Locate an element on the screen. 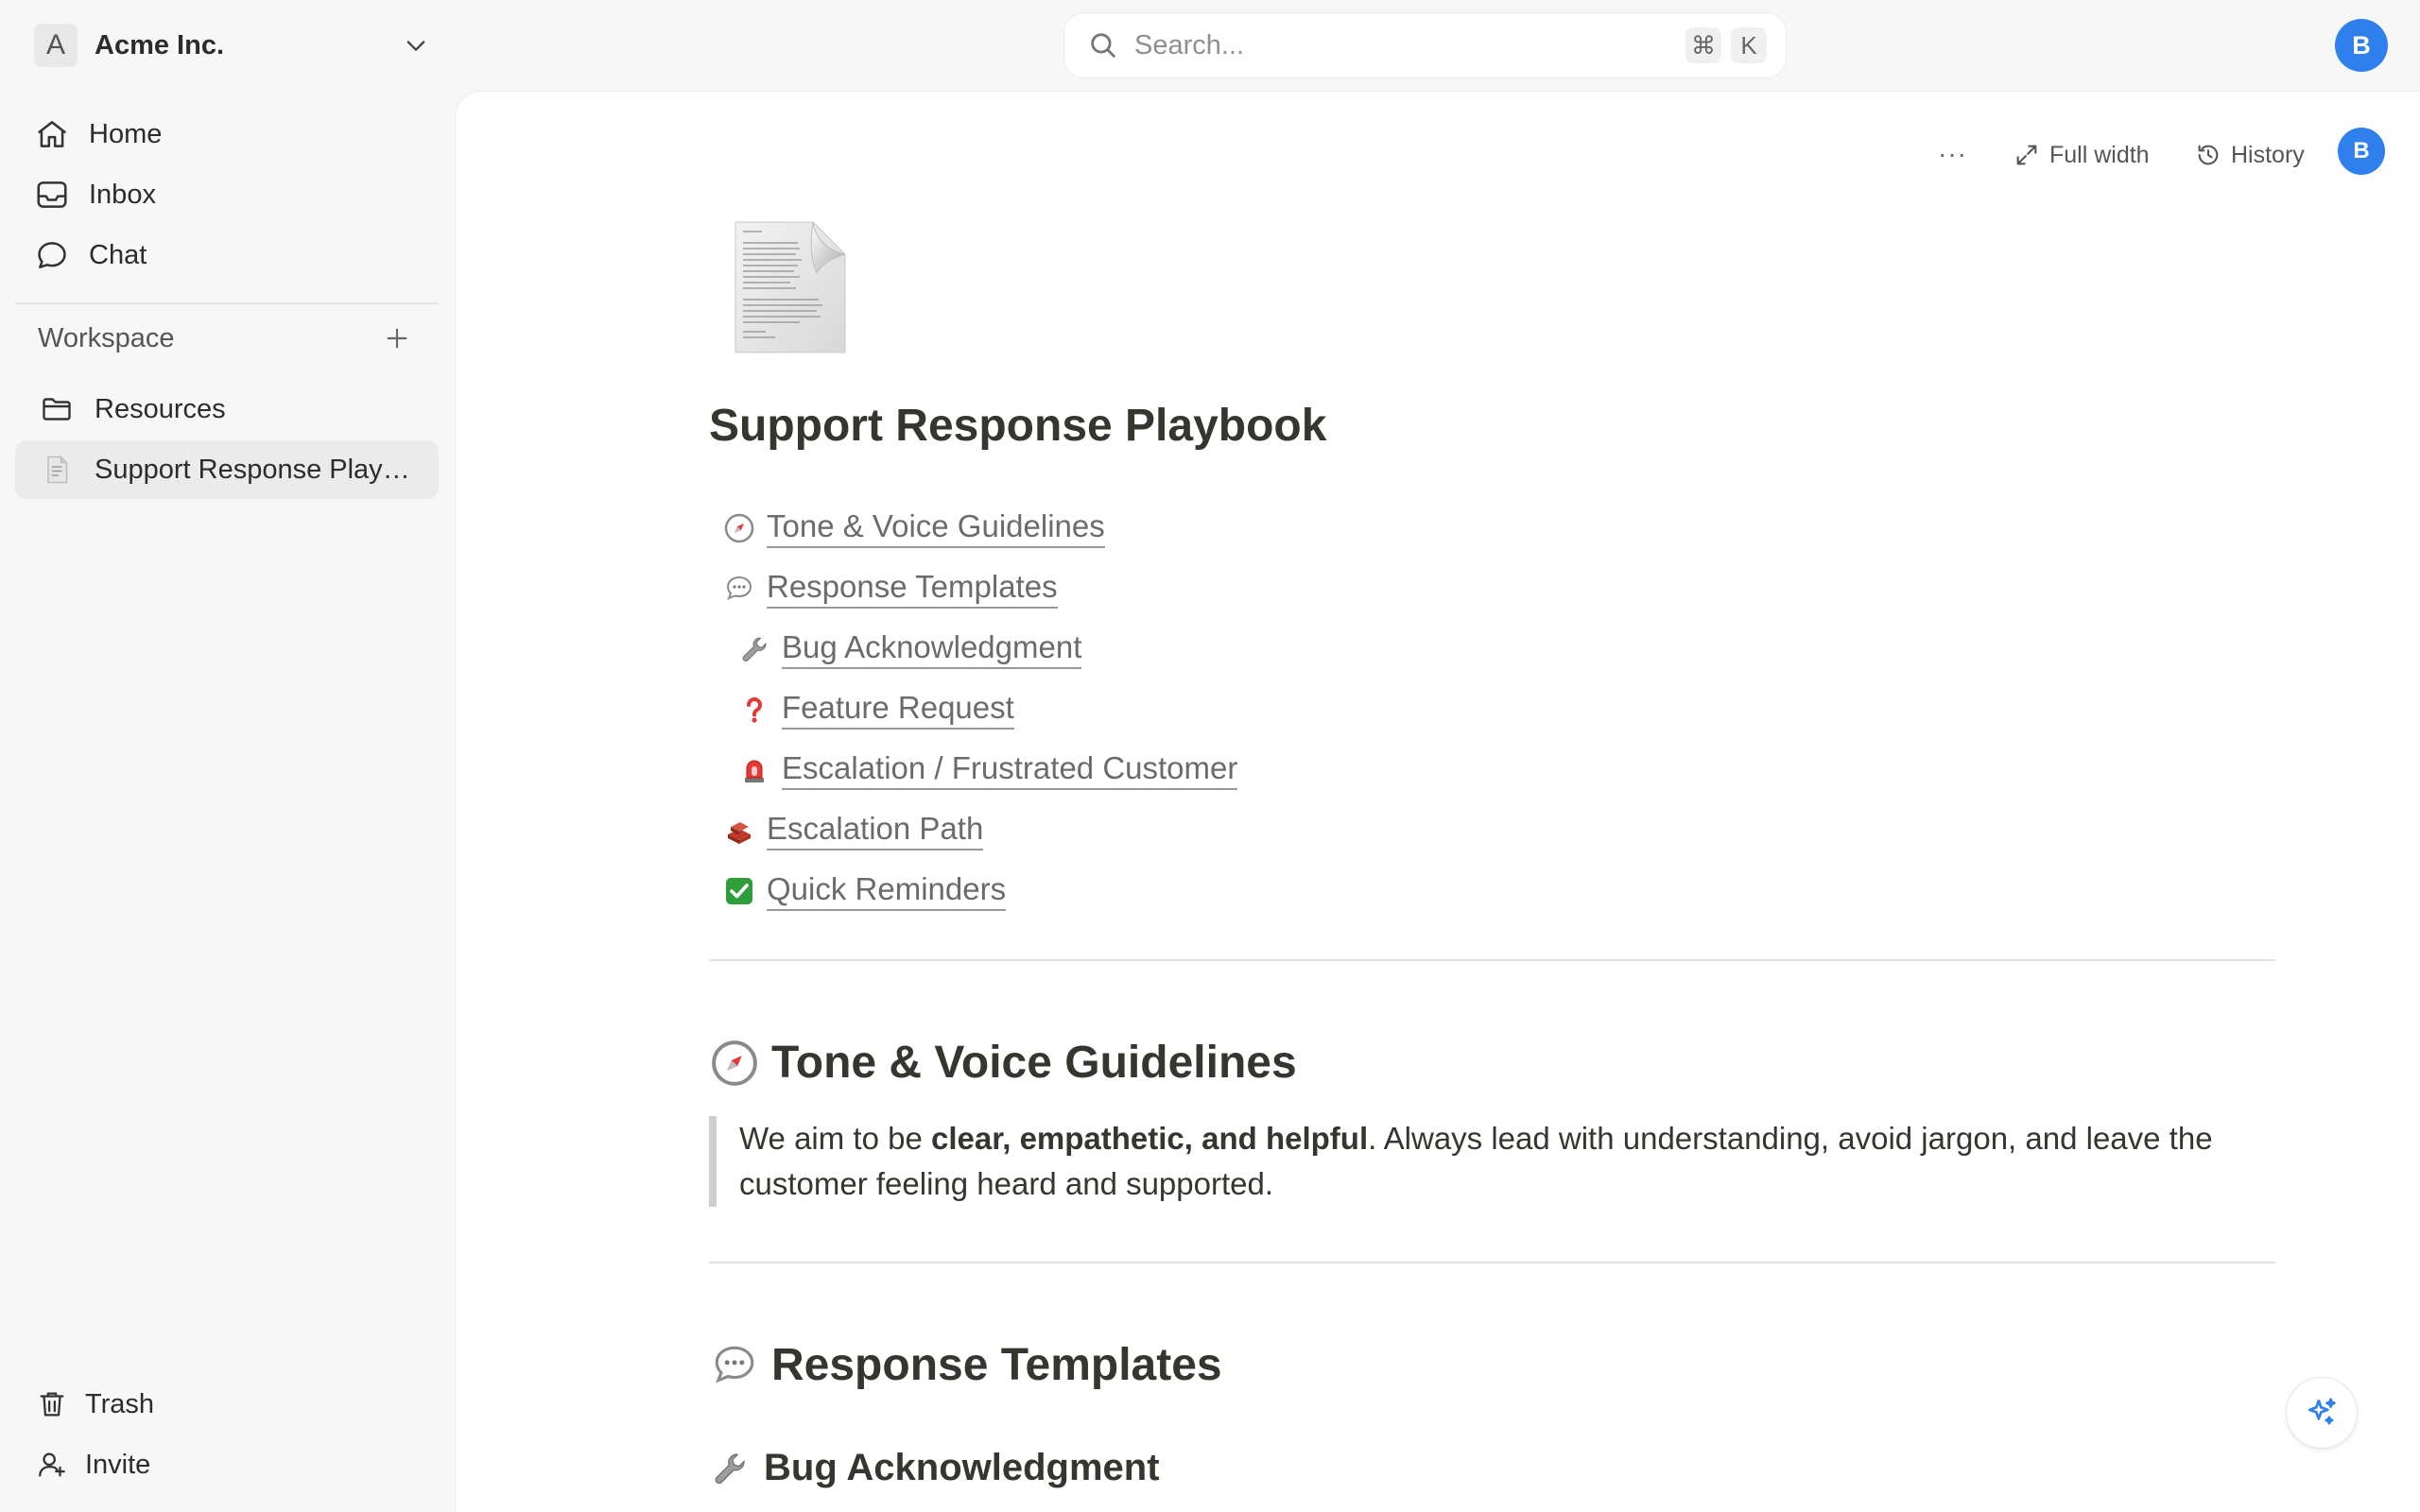 Image resolution: width=2420 pixels, height=1512 pixels. full-width-button: Full width is located at coordinates (2082, 155).